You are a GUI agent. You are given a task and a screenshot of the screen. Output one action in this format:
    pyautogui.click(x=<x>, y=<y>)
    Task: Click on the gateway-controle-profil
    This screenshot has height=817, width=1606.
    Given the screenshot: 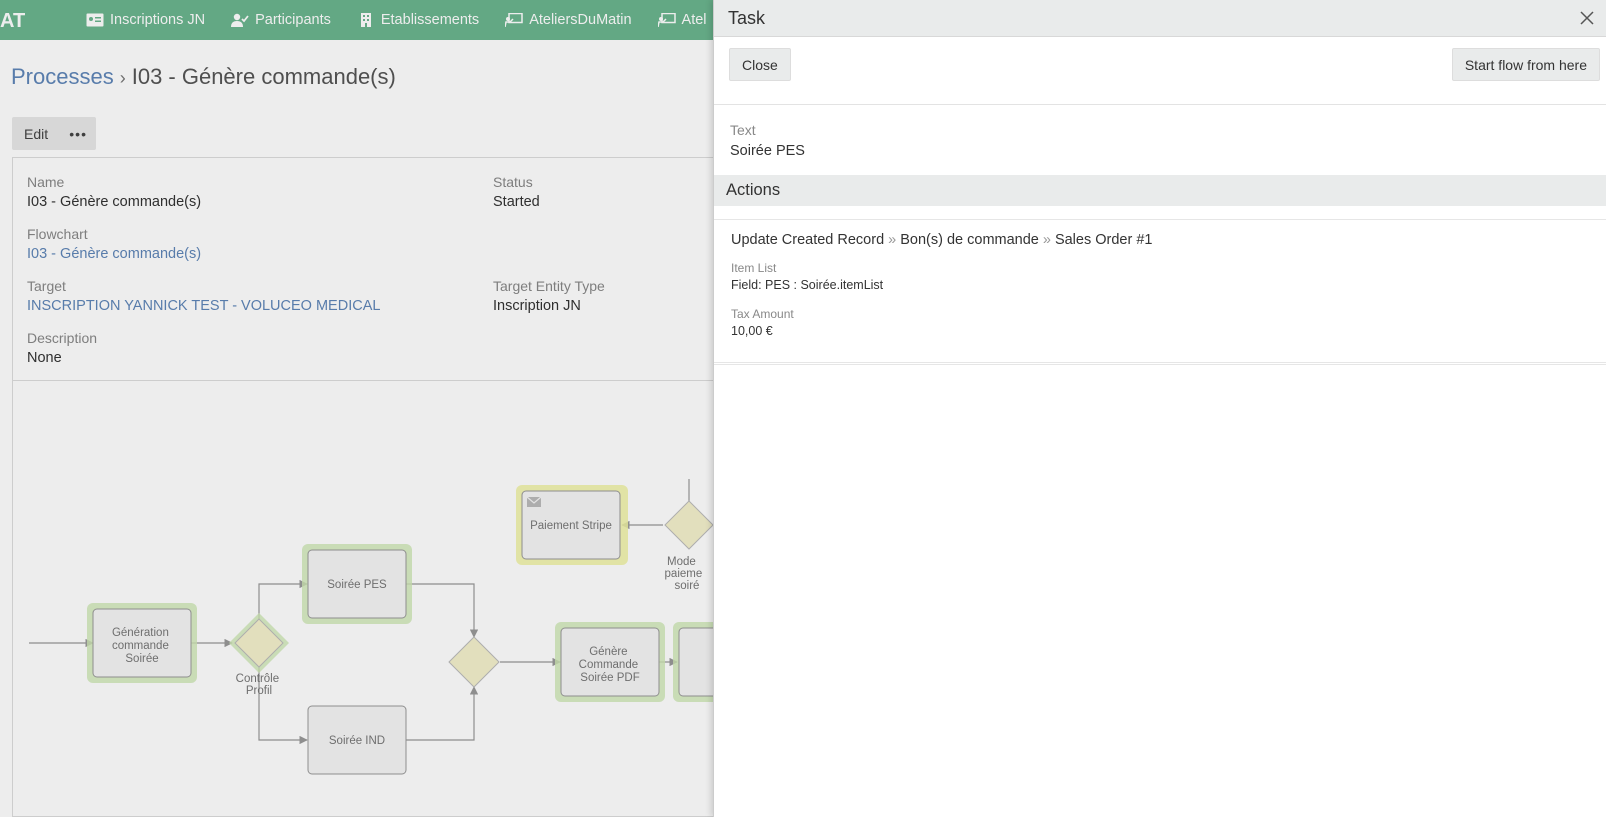 What is the action you would take?
    pyautogui.click(x=259, y=643)
    